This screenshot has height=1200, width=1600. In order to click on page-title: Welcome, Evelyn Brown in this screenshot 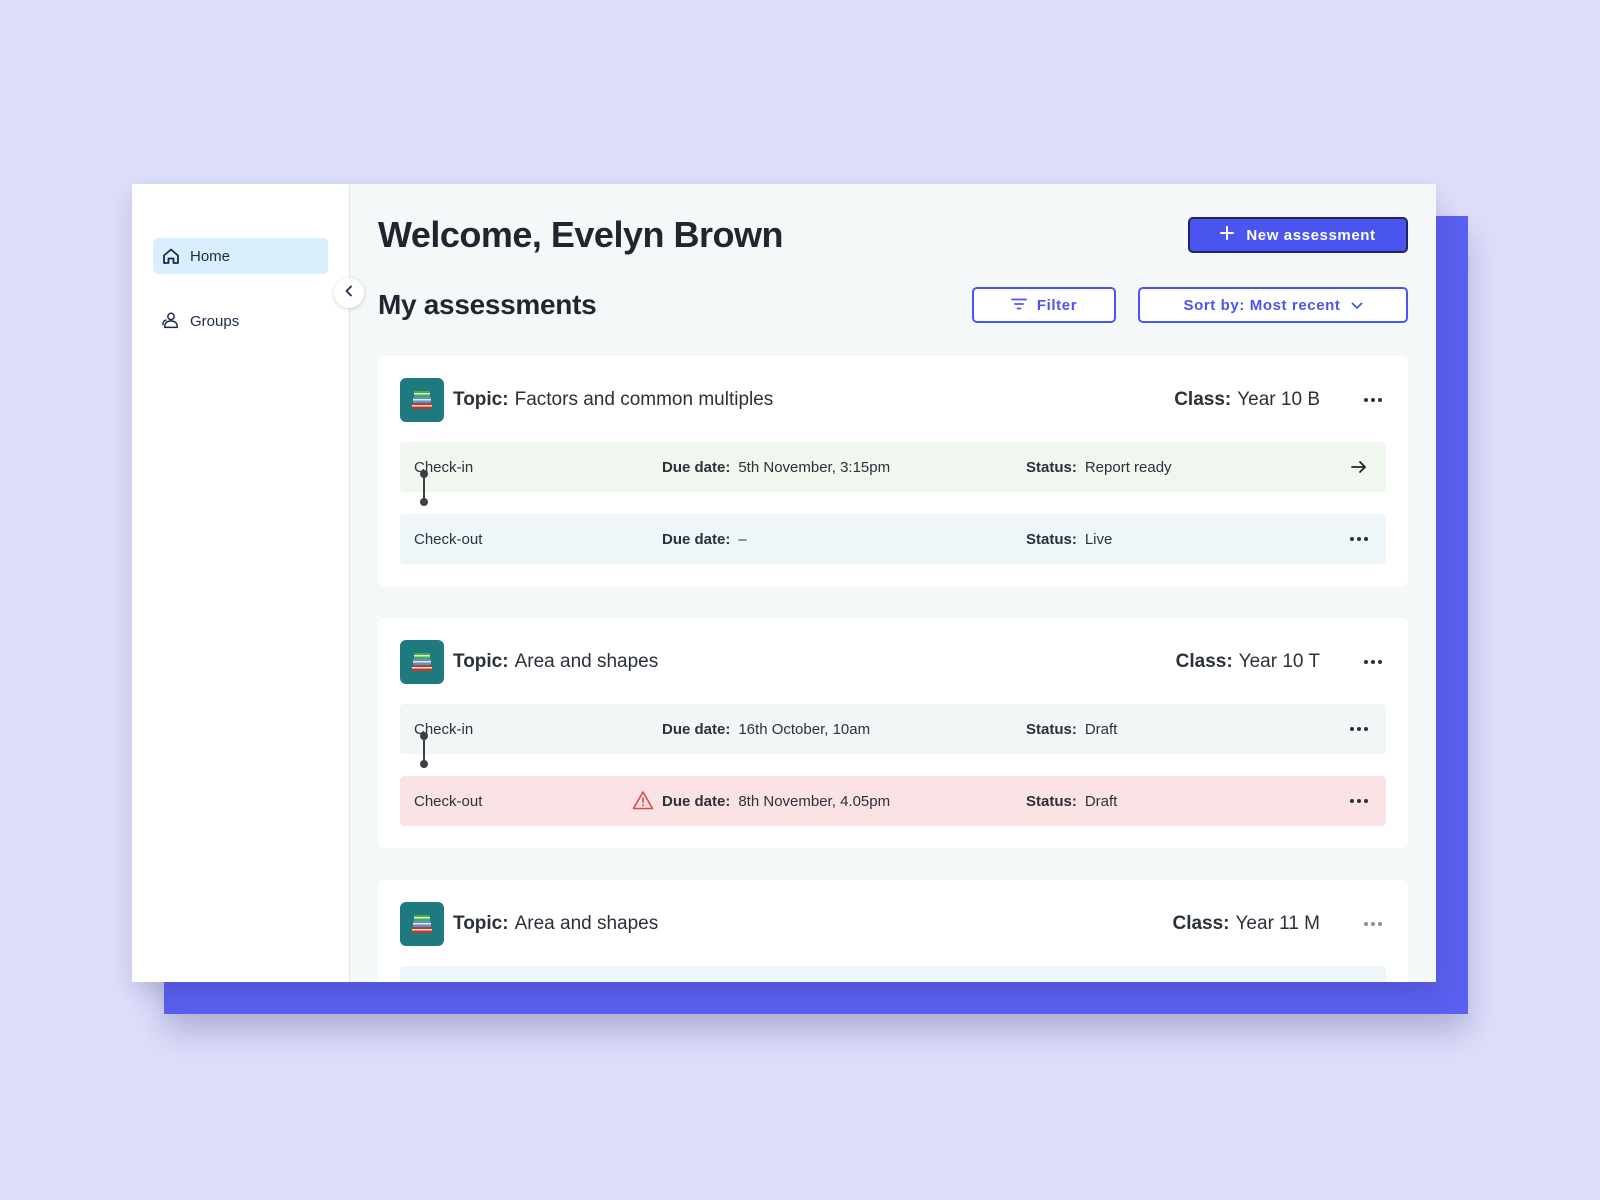, I will do `click(580, 234)`.